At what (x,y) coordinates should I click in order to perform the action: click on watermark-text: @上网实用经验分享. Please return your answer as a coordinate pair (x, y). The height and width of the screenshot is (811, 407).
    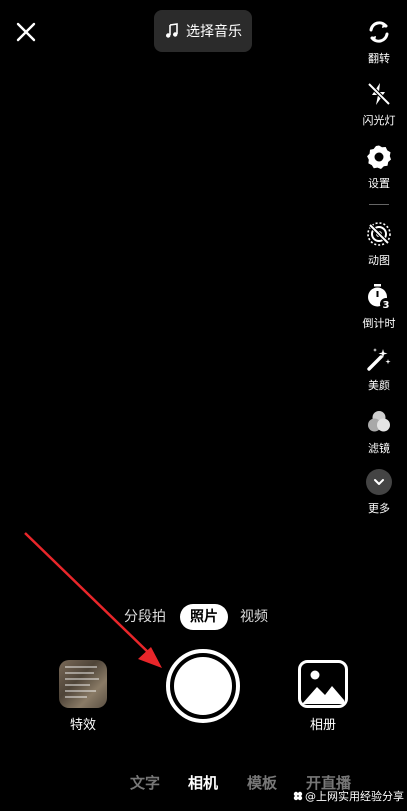
    Looking at the image, I should click on (354, 796).